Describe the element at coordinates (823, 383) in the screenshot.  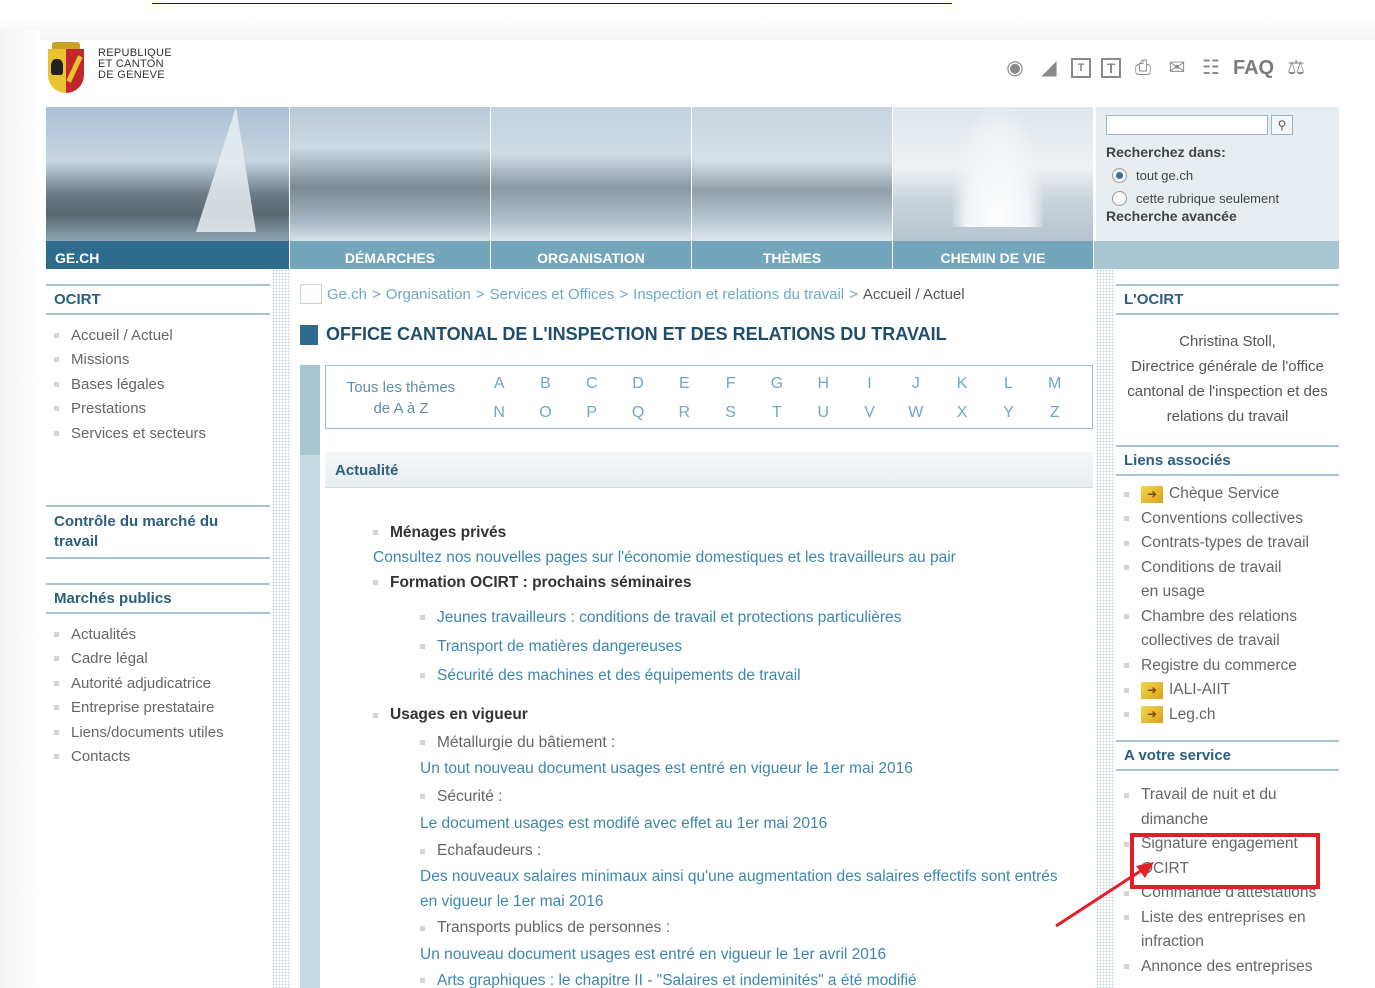
I see `alphabet-letter-h: H` at that location.